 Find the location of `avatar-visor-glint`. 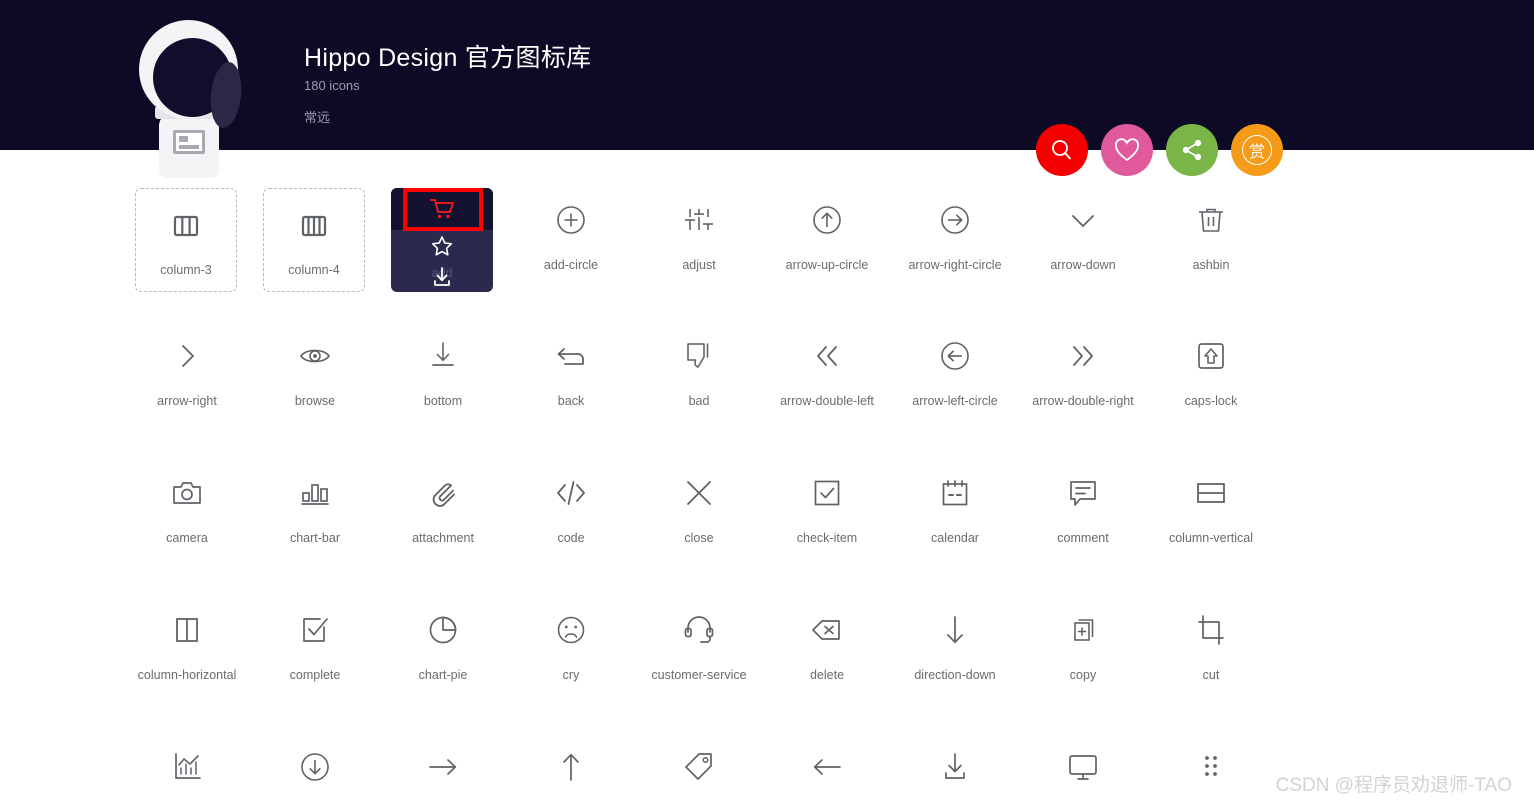

avatar-visor-glint is located at coordinates (226, 95).